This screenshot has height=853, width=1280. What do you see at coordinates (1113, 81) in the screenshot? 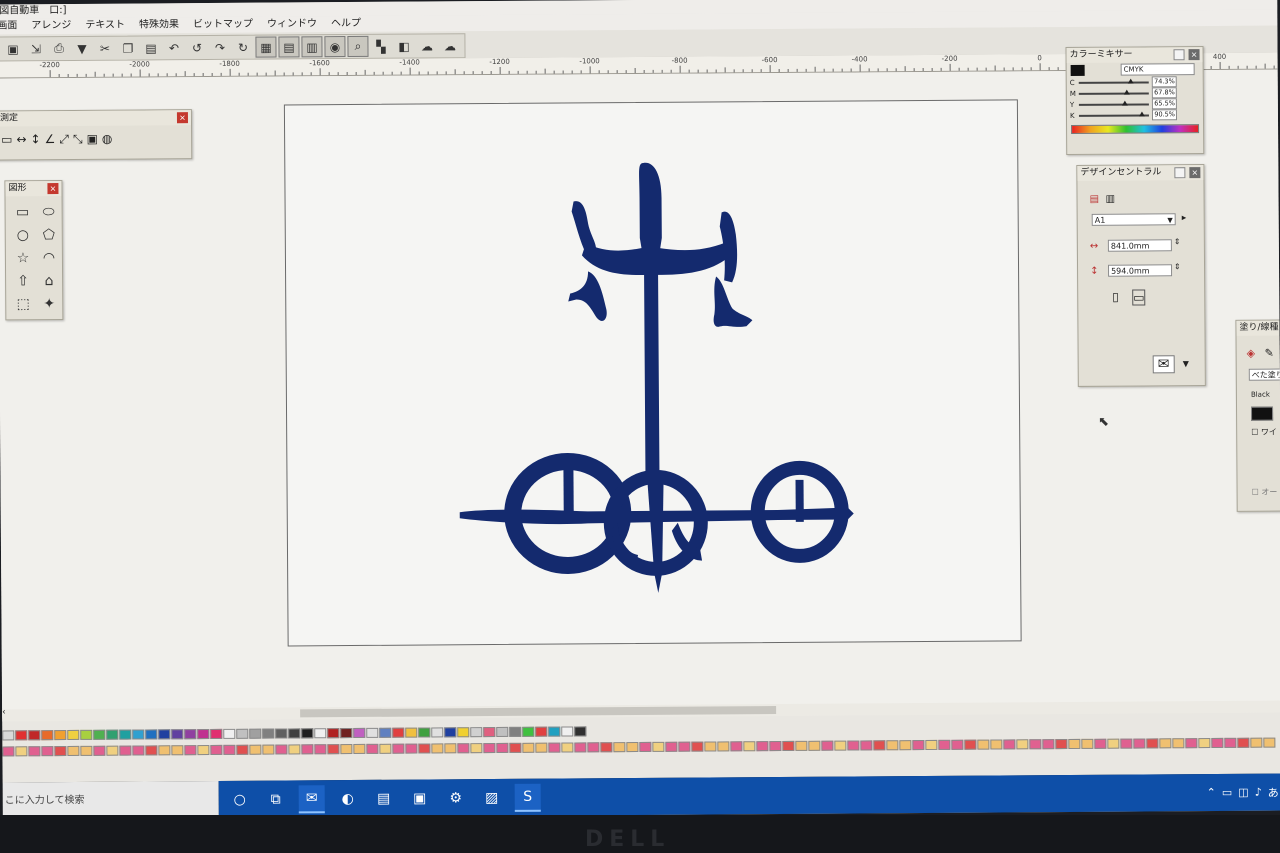
I see `cyan-slider` at bounding box center [1113, 81].